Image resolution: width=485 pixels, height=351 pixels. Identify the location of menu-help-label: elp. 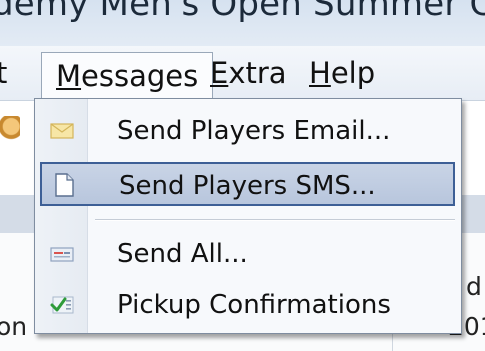
(353, 73).